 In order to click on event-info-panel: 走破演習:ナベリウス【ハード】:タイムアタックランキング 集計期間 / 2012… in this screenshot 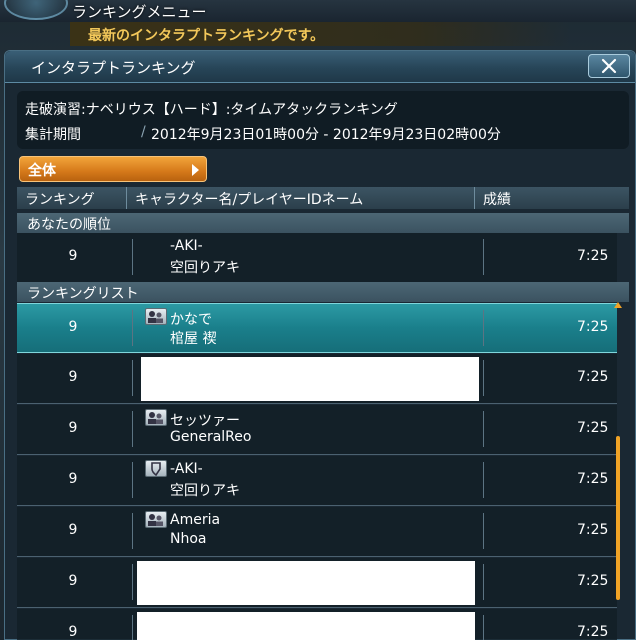, I will do `click(323, 120)`.